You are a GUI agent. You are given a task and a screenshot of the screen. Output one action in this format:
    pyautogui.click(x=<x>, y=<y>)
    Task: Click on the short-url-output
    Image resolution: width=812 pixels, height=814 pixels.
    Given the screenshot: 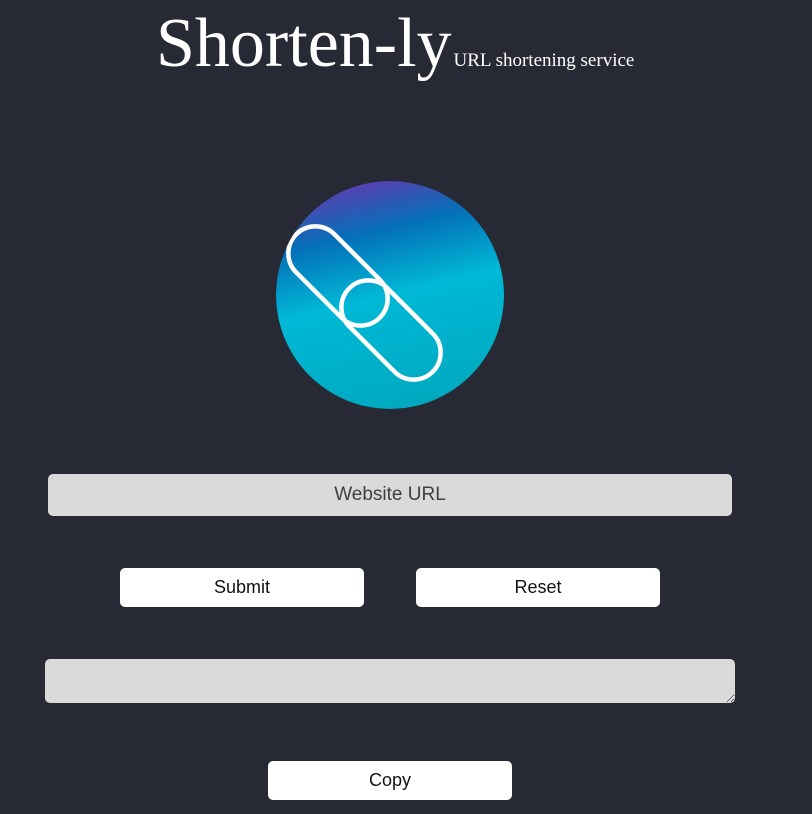 What is the action you would take?
    pyautogui.click(x=390, y=681)
    